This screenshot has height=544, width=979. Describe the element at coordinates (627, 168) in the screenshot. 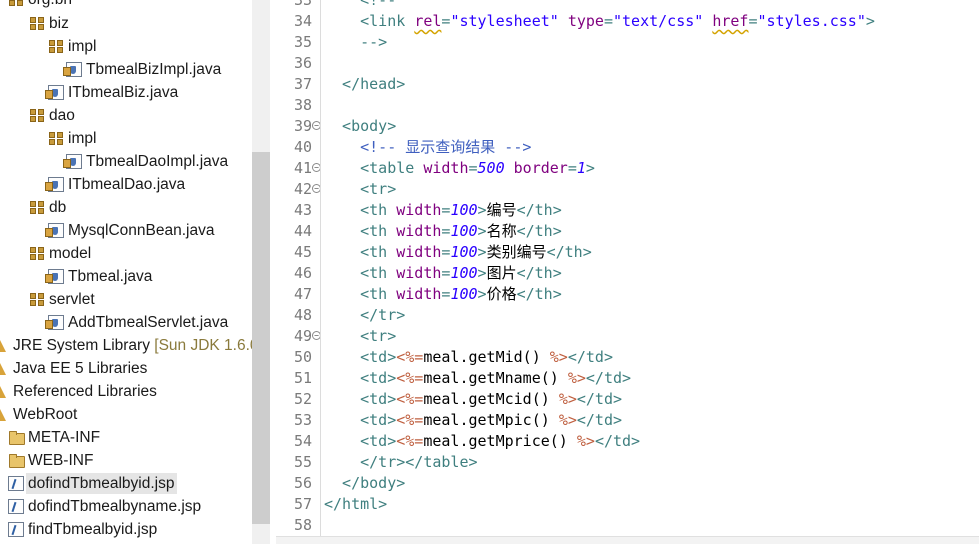

I see `code-line: 41− <table width=500 border=1>` at that location.